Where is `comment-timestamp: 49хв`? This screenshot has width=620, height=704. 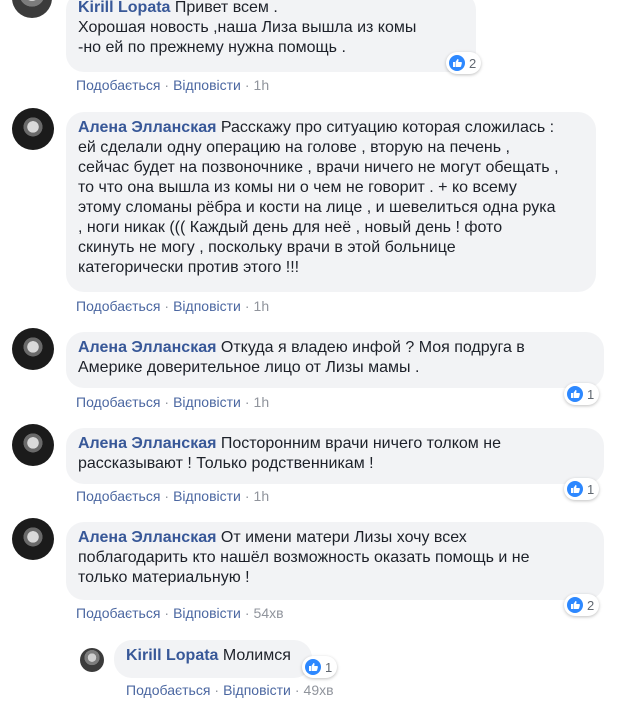 comment-timestamp: 49хв is located at coordinates (319, 690).